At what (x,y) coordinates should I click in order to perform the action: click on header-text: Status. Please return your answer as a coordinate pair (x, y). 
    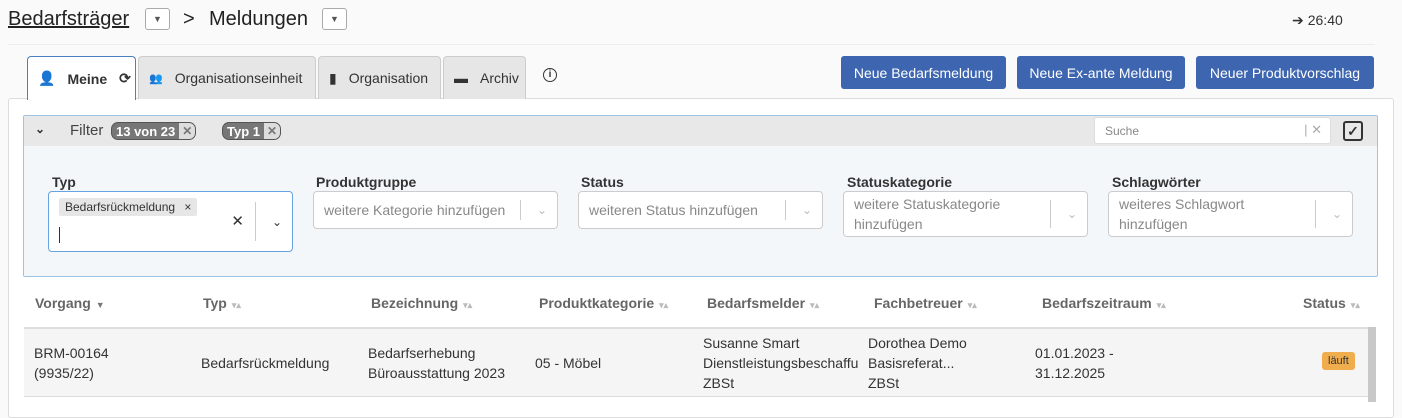
    Looking at the image, I should click on (1324, 303).